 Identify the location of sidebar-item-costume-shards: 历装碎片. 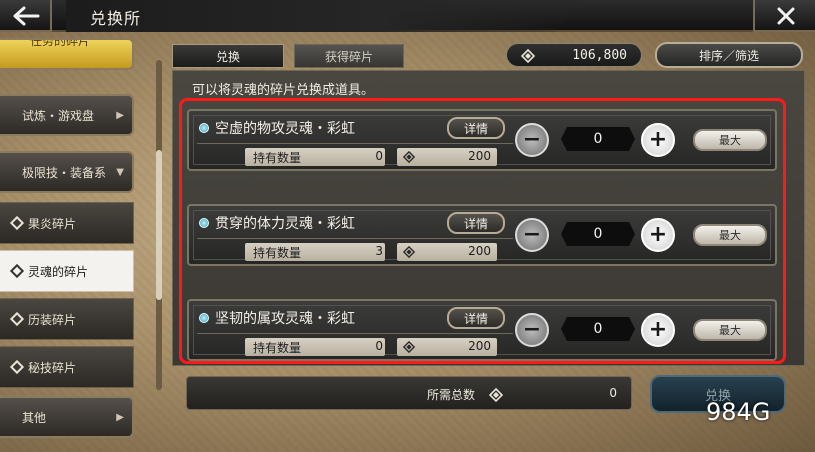
(67, 319).